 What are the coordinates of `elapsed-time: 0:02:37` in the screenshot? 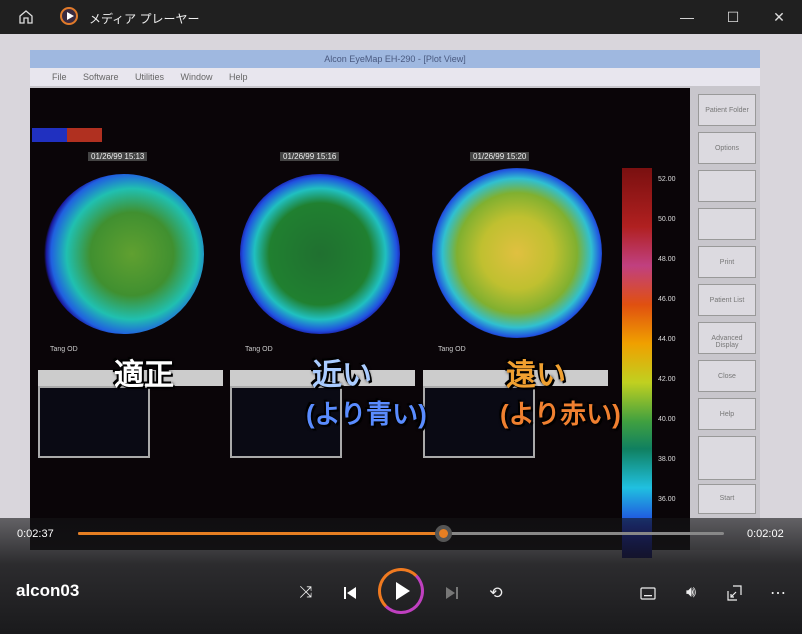 It's located at (35, 534).